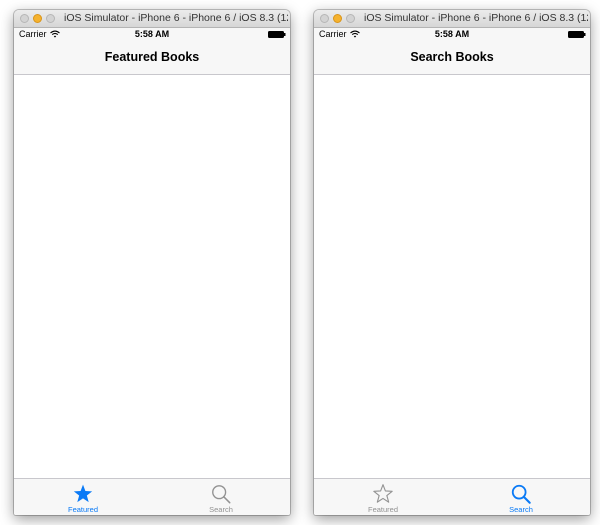 The width and height of the screenshot is (600, 525). I want to click on star-outline-icon, so click(383, 493).